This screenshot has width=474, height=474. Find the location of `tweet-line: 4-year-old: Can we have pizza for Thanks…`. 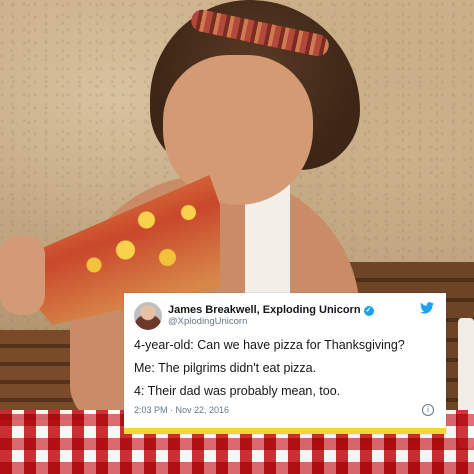

tweet-line: 4-year-old: Can we have pizza for Thanks… is located at coordinates (269, 345).